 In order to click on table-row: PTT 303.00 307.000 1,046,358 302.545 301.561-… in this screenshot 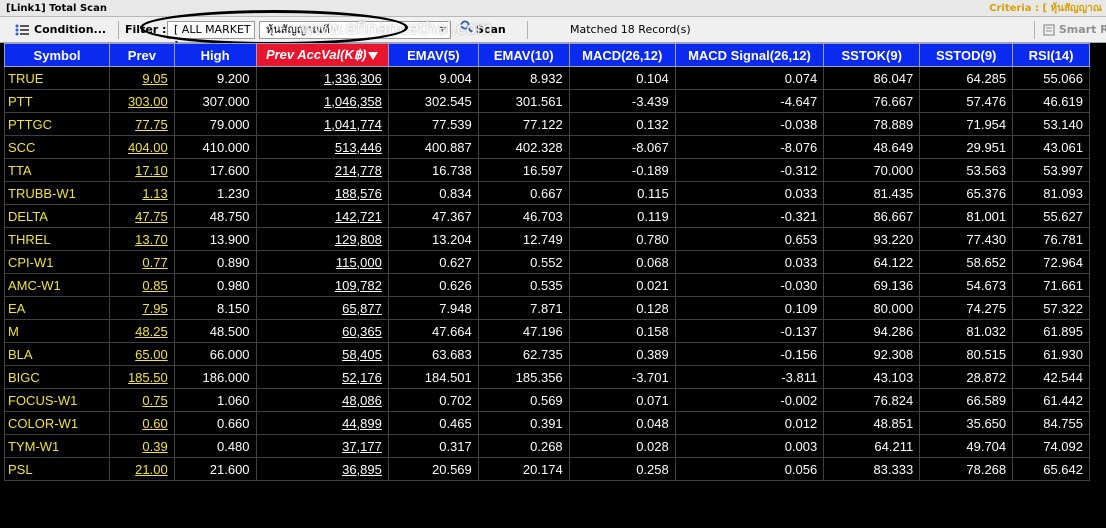, I will do `click(546, 101)`.